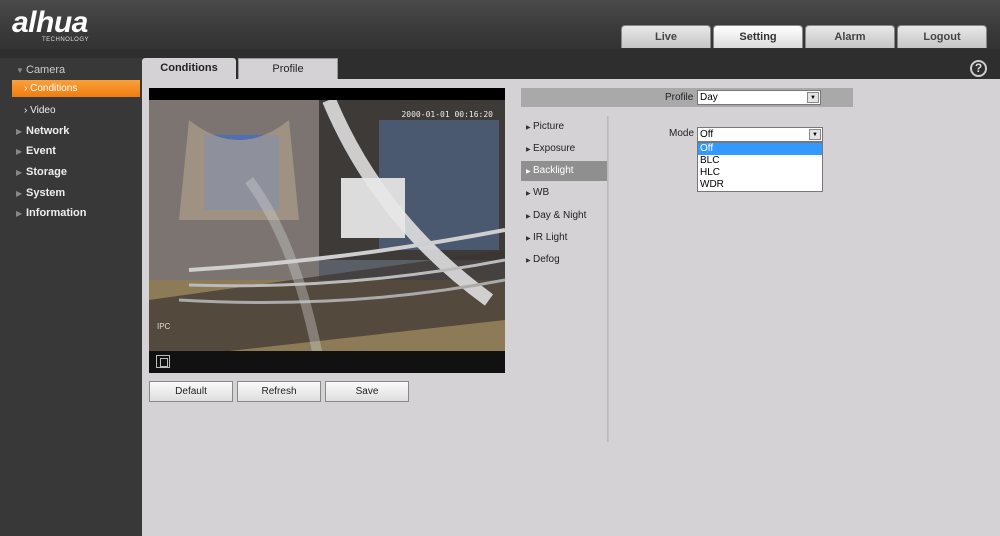  Describe the element at coordinates (759, 97) in the screenshot. I see `profile-select: Day ▼` at that location.